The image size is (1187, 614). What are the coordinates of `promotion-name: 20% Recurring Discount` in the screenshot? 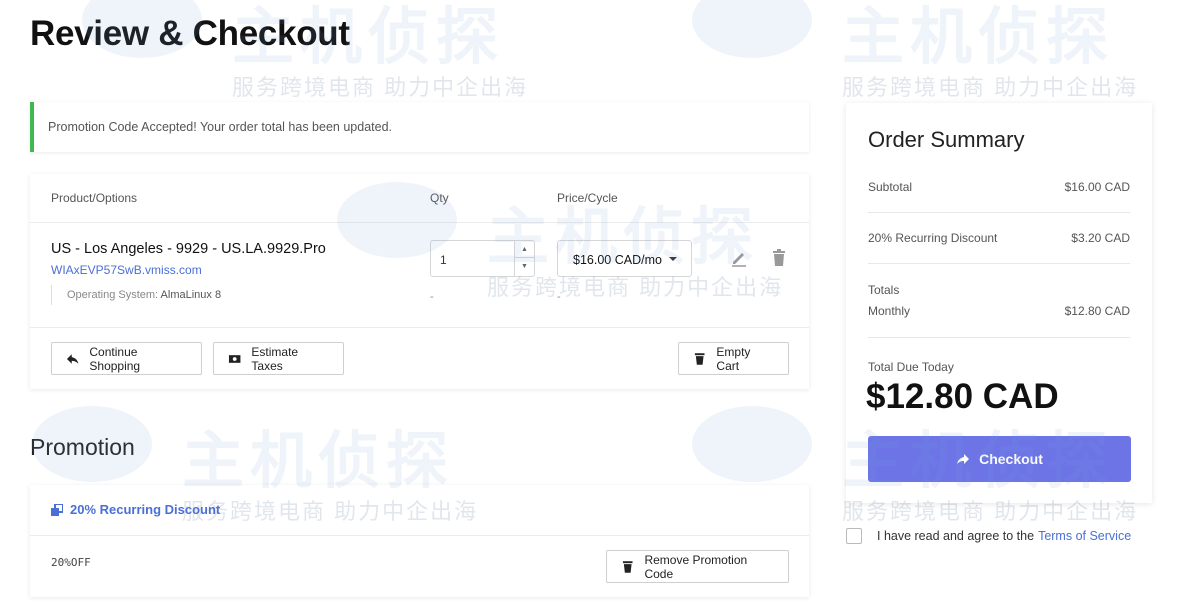 It's located at (135, 509).